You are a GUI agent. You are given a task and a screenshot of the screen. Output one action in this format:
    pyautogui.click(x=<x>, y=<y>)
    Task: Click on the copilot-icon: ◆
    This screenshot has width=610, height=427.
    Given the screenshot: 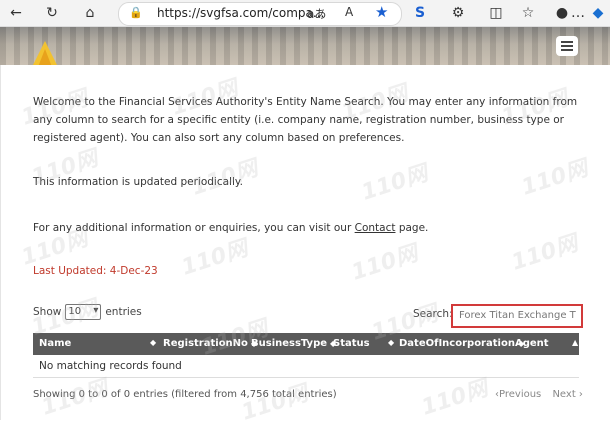 What is the action you would take?
    pyautogui.click(x=598, y=13)
    